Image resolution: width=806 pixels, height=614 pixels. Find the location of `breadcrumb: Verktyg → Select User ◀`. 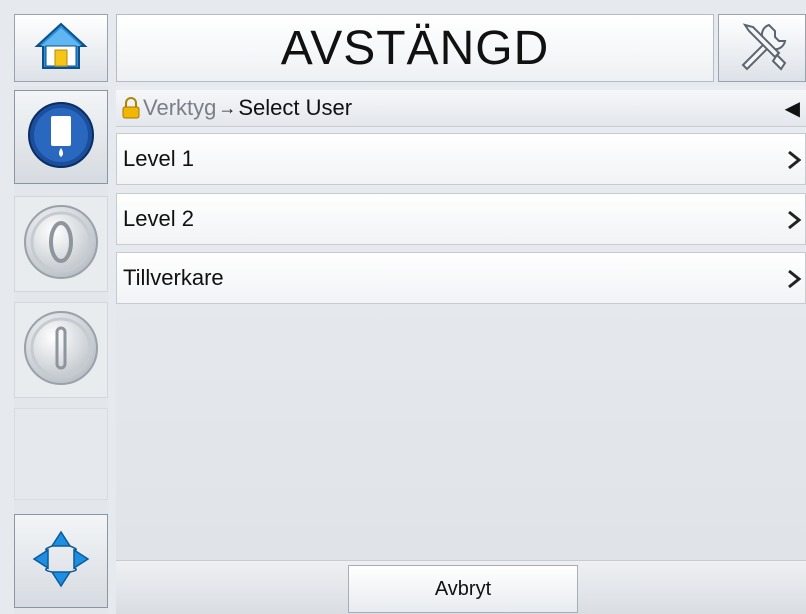

breadcrumb: Verktyg → Select User ◀ is located at coordinates (461, 108).